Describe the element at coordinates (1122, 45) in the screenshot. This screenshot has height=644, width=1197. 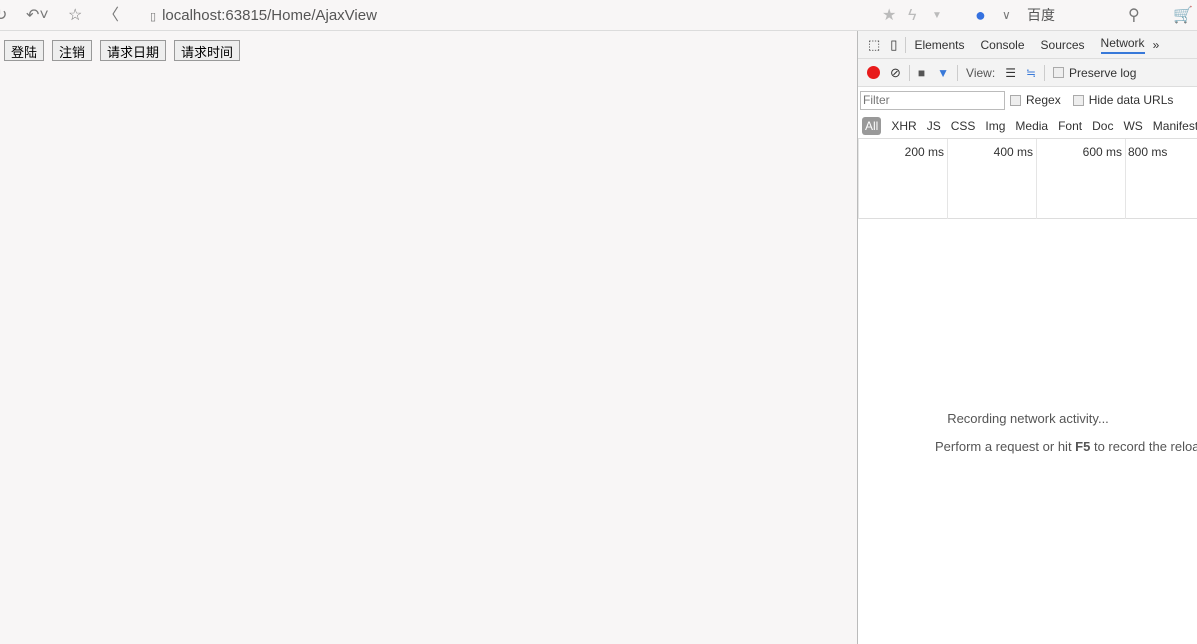
I see `tab-network: Network` at that location.